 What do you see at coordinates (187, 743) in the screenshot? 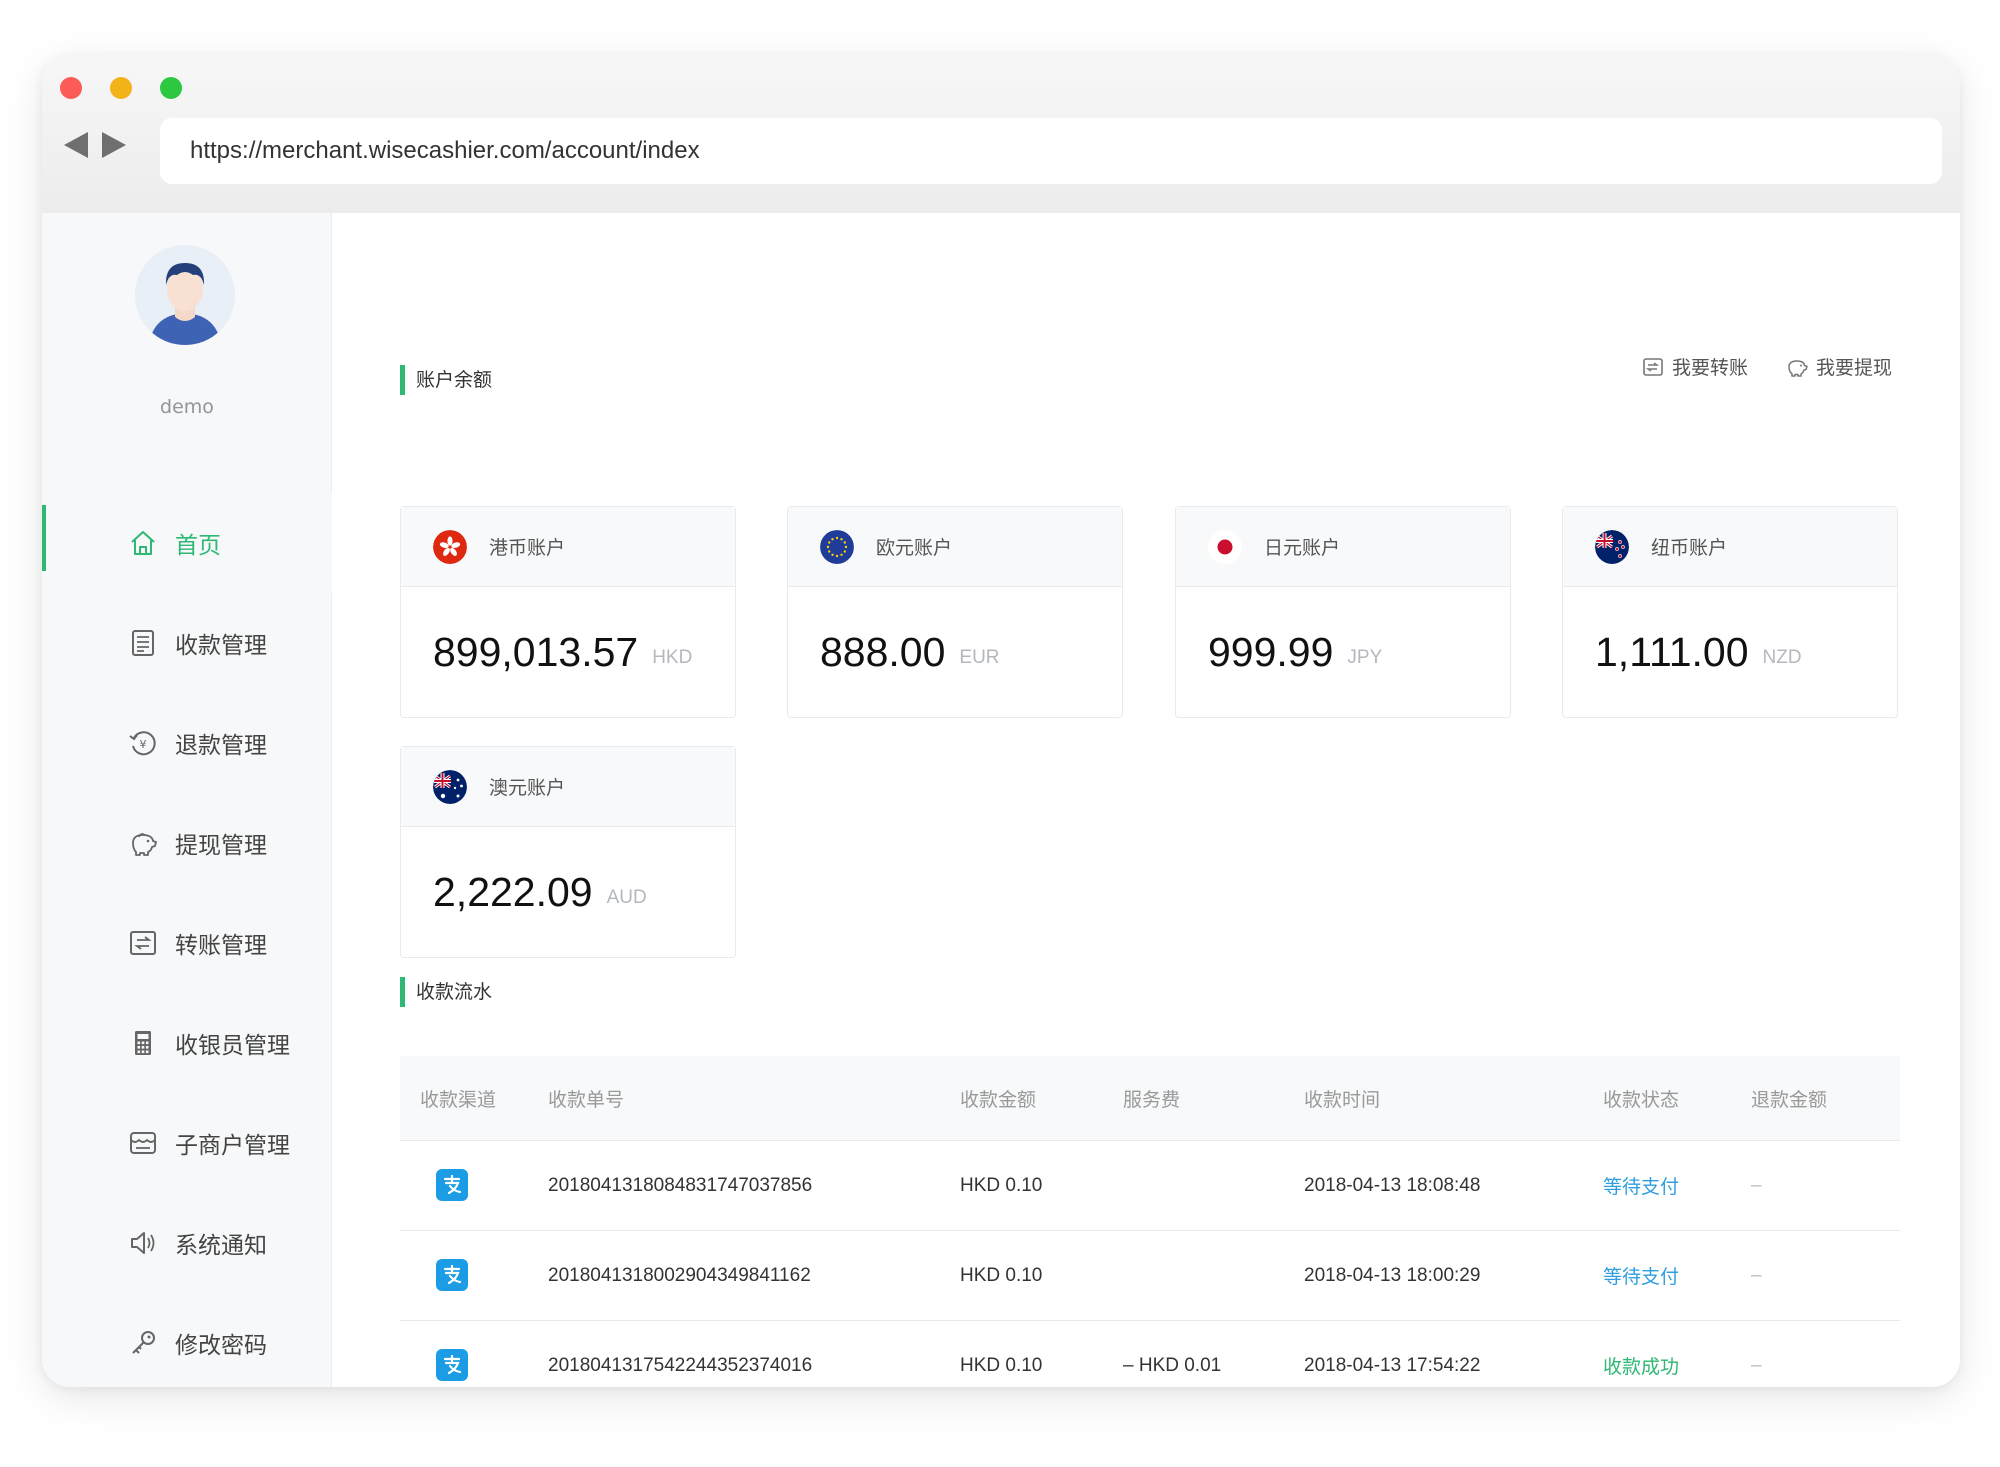
I see `sidebar-item-refunds: ¥ 退款管理` at bounding box center [187, 743].